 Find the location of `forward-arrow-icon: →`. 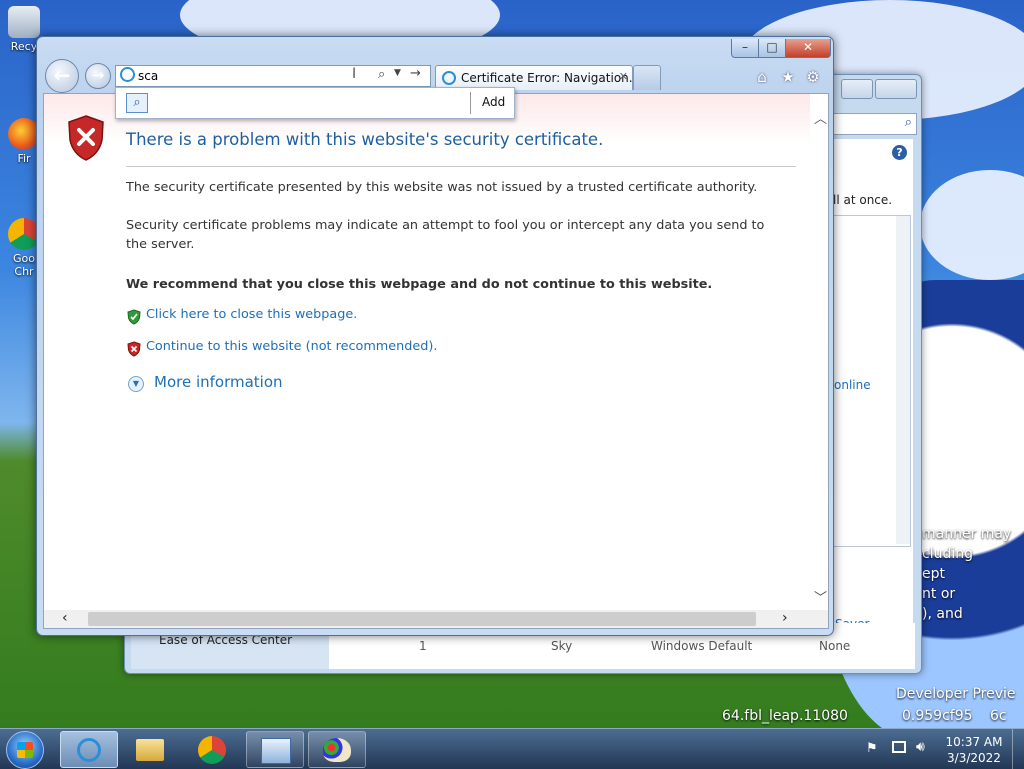

forward-arrow-icon: → is located at coordinates (98, 75).